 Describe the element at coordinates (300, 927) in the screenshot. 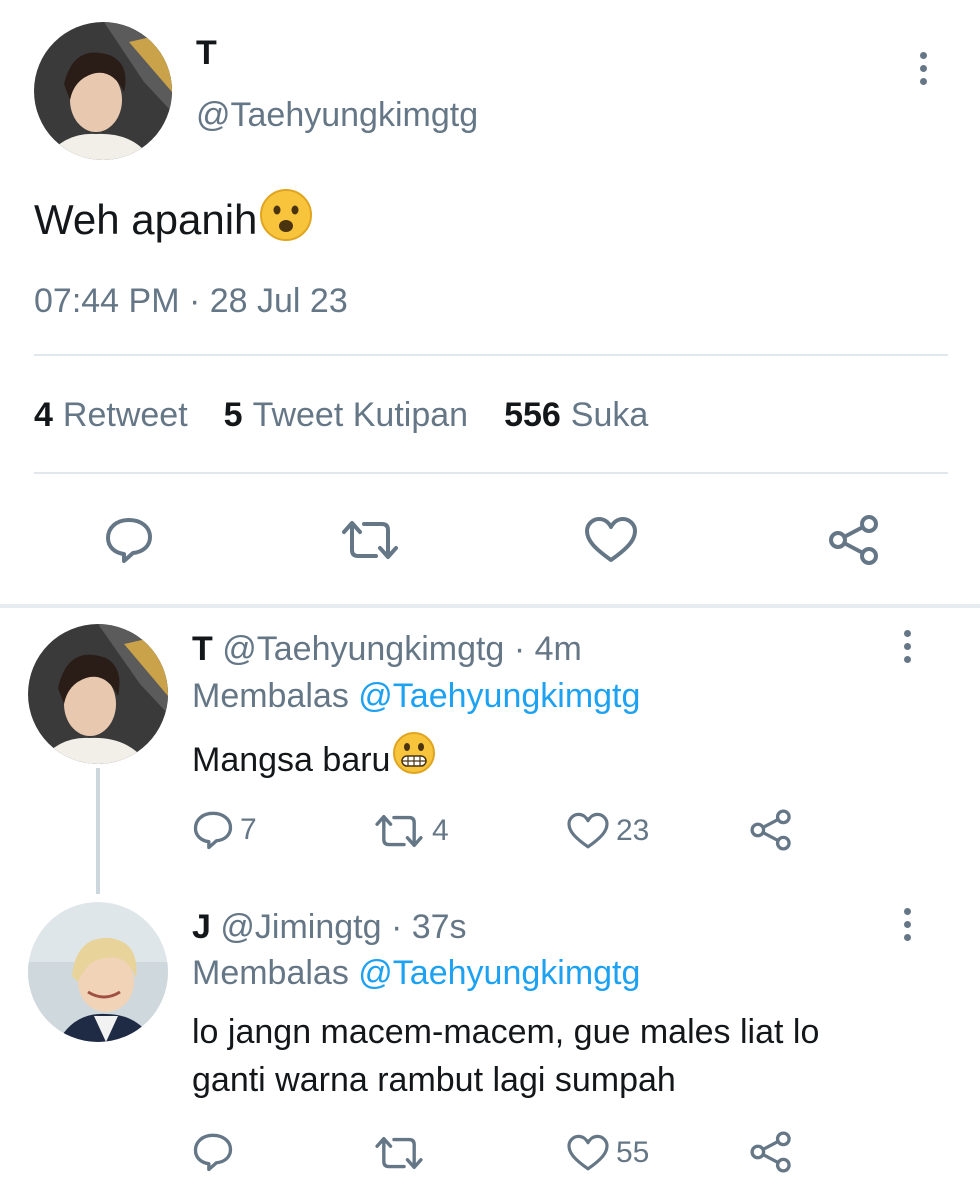

I see `reply-author-handle: @Jimingtg` at that location.